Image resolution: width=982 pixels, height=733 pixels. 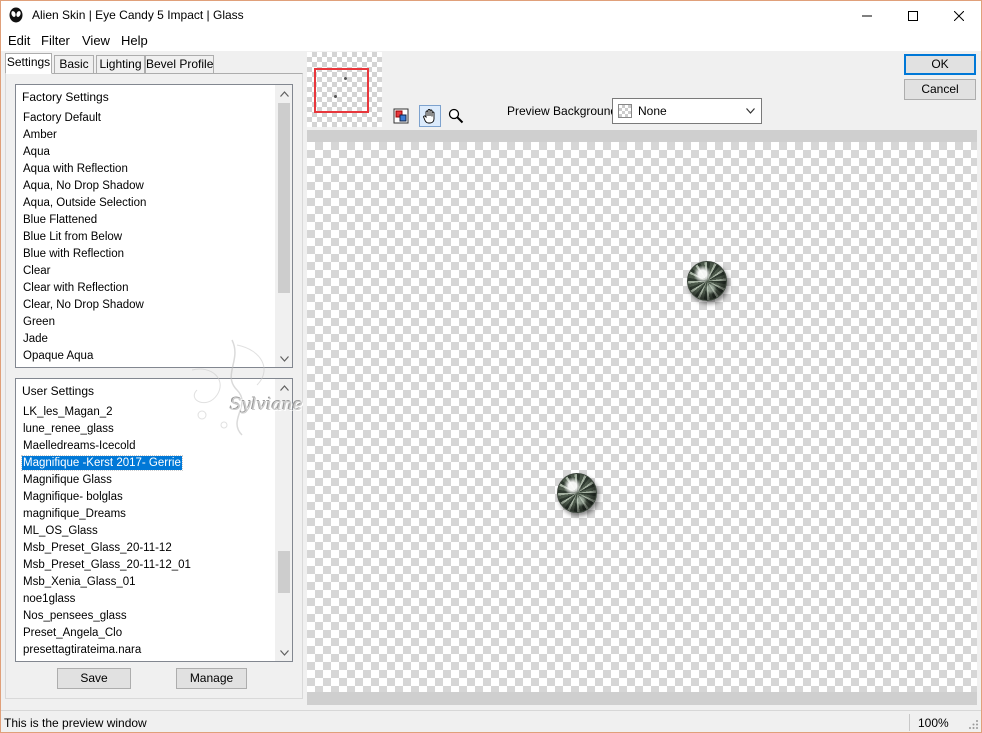 I want to click on menu-filter: Filter, so click(x=55, y=40).